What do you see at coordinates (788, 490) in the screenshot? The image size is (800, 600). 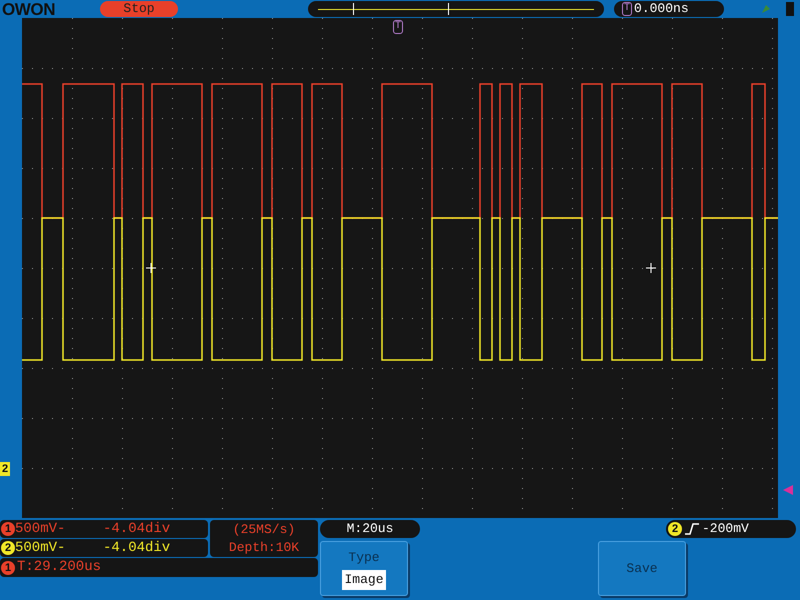 I see `trigger-level-marker` at bounding box center [788, 490].